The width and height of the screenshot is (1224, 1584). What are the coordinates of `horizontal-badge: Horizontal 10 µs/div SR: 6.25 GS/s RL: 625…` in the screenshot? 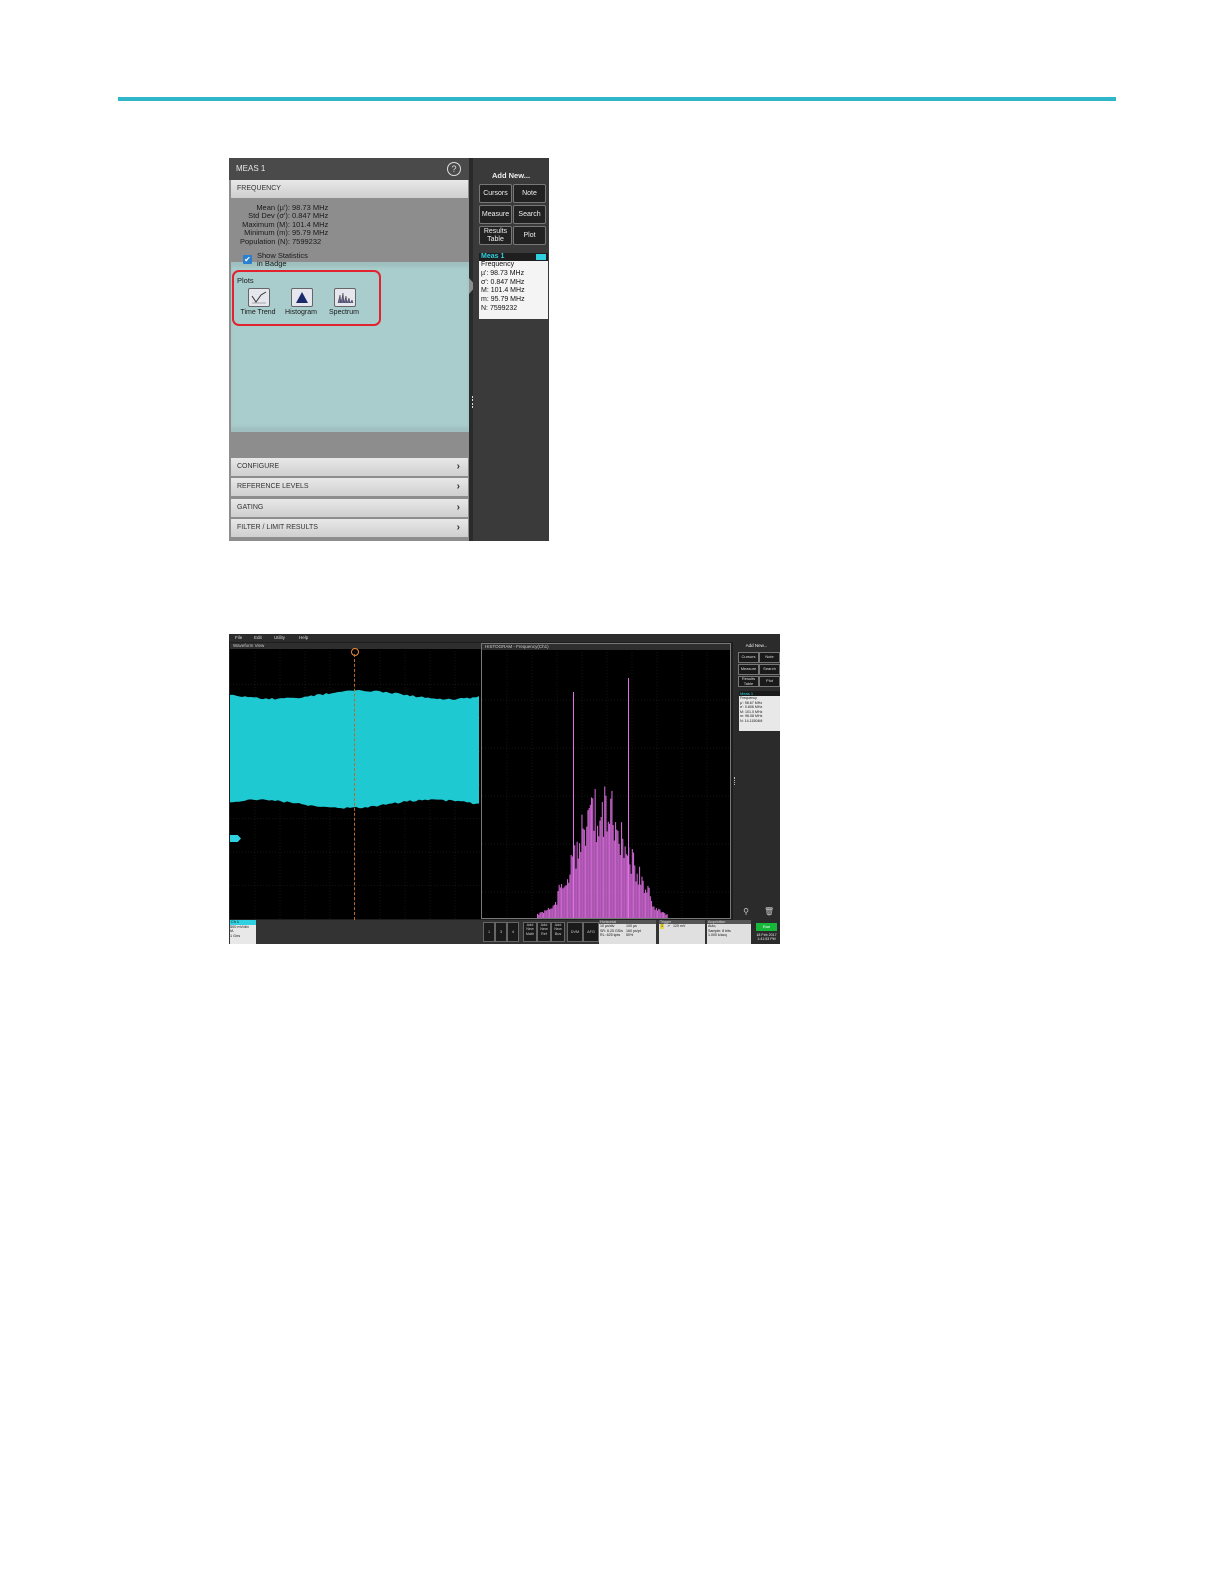 It's located at (627, 932).